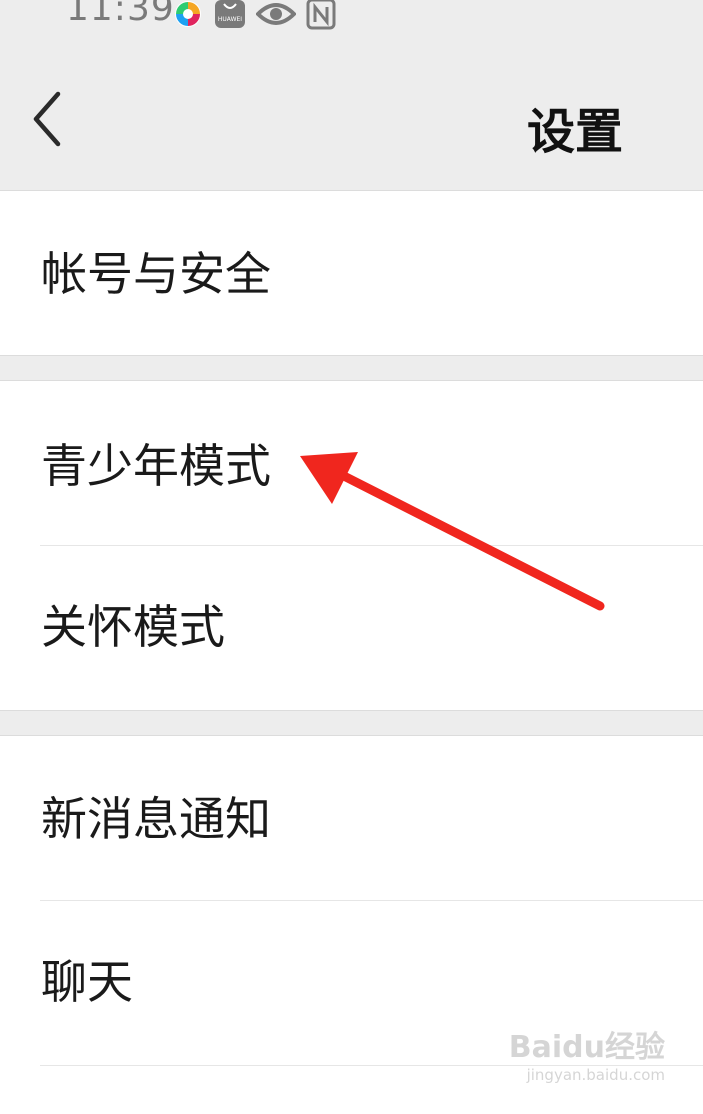 This screenshot has width=703, height=1114. Describe the element at coordinates (87, 982) in the screenshot. I see `settings-item-label: 聊天` at that location.